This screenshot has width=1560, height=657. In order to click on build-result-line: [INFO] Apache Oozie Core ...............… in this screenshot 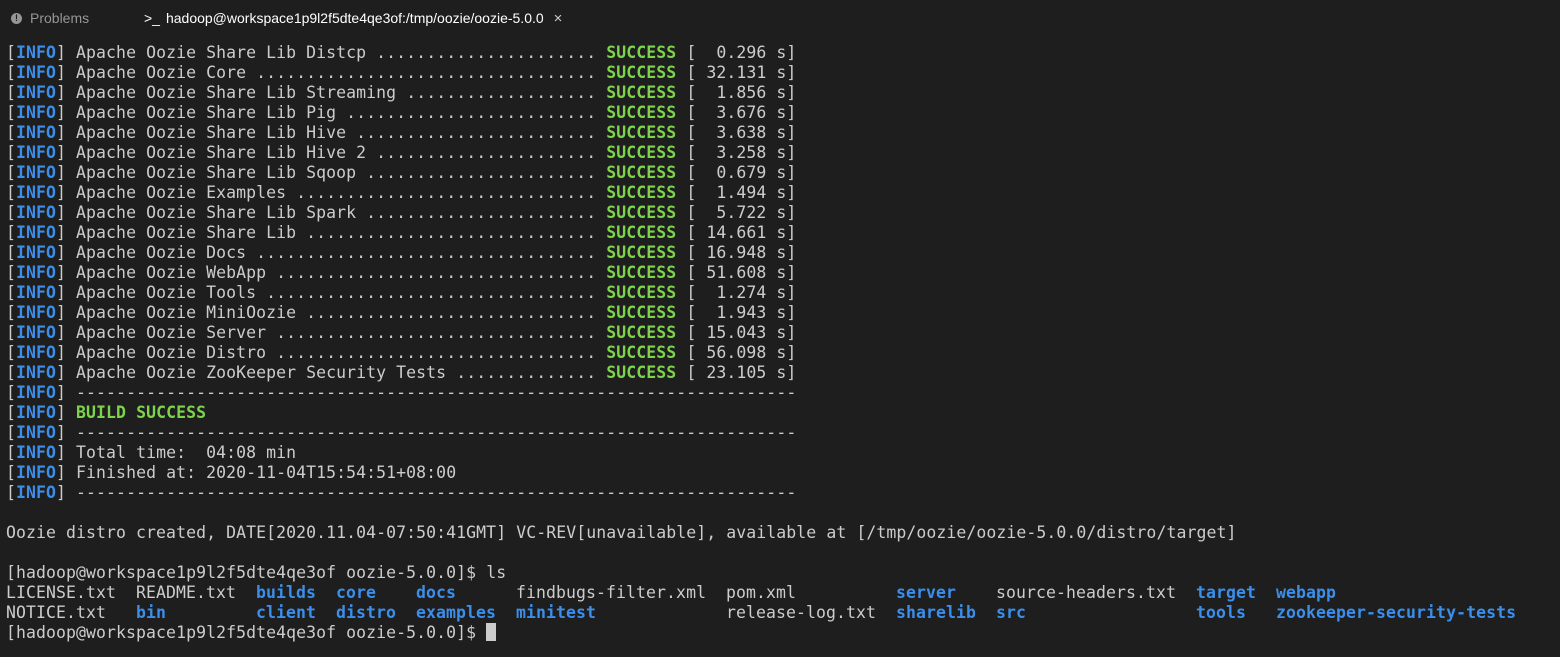, I will do `click(401, 72)`.